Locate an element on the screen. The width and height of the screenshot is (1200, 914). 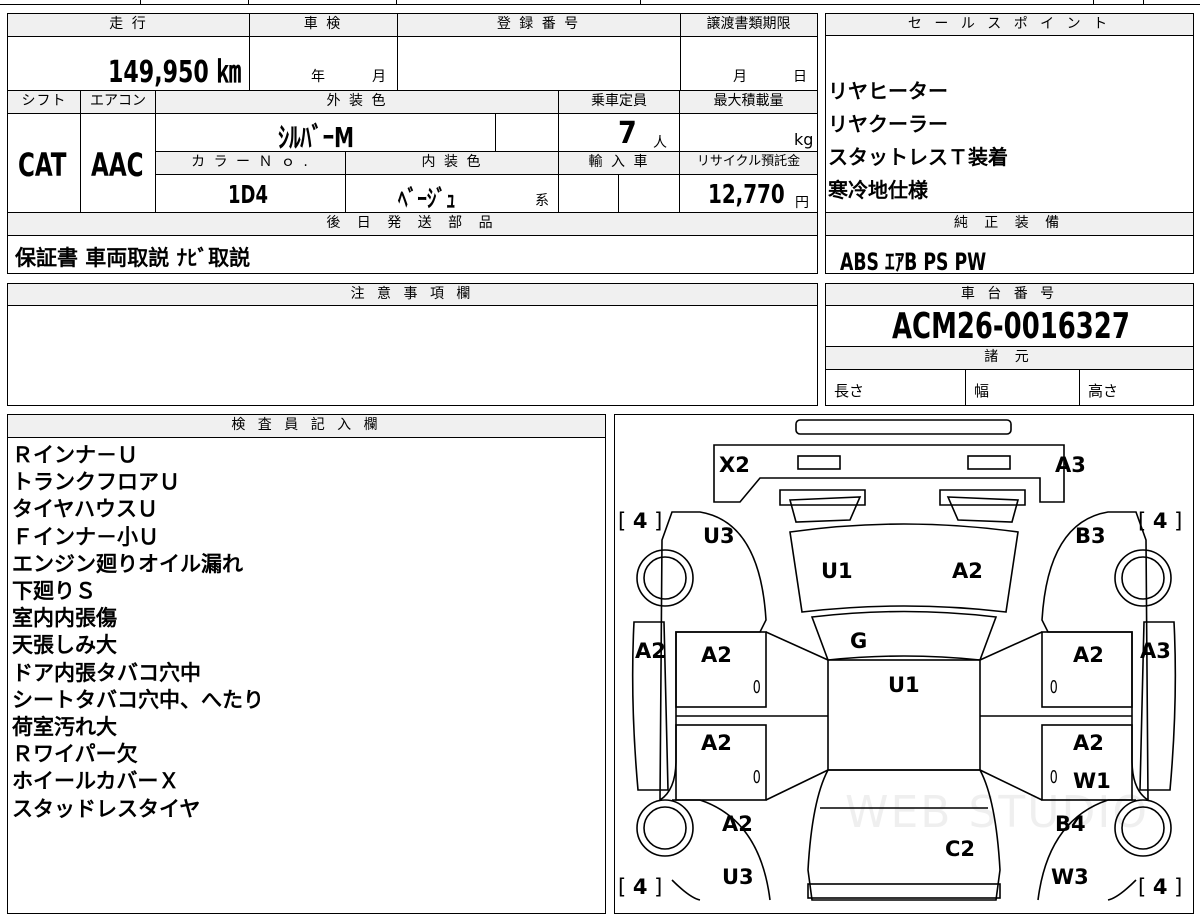
damage-mark: C2 is located at coordinates (960, 849).